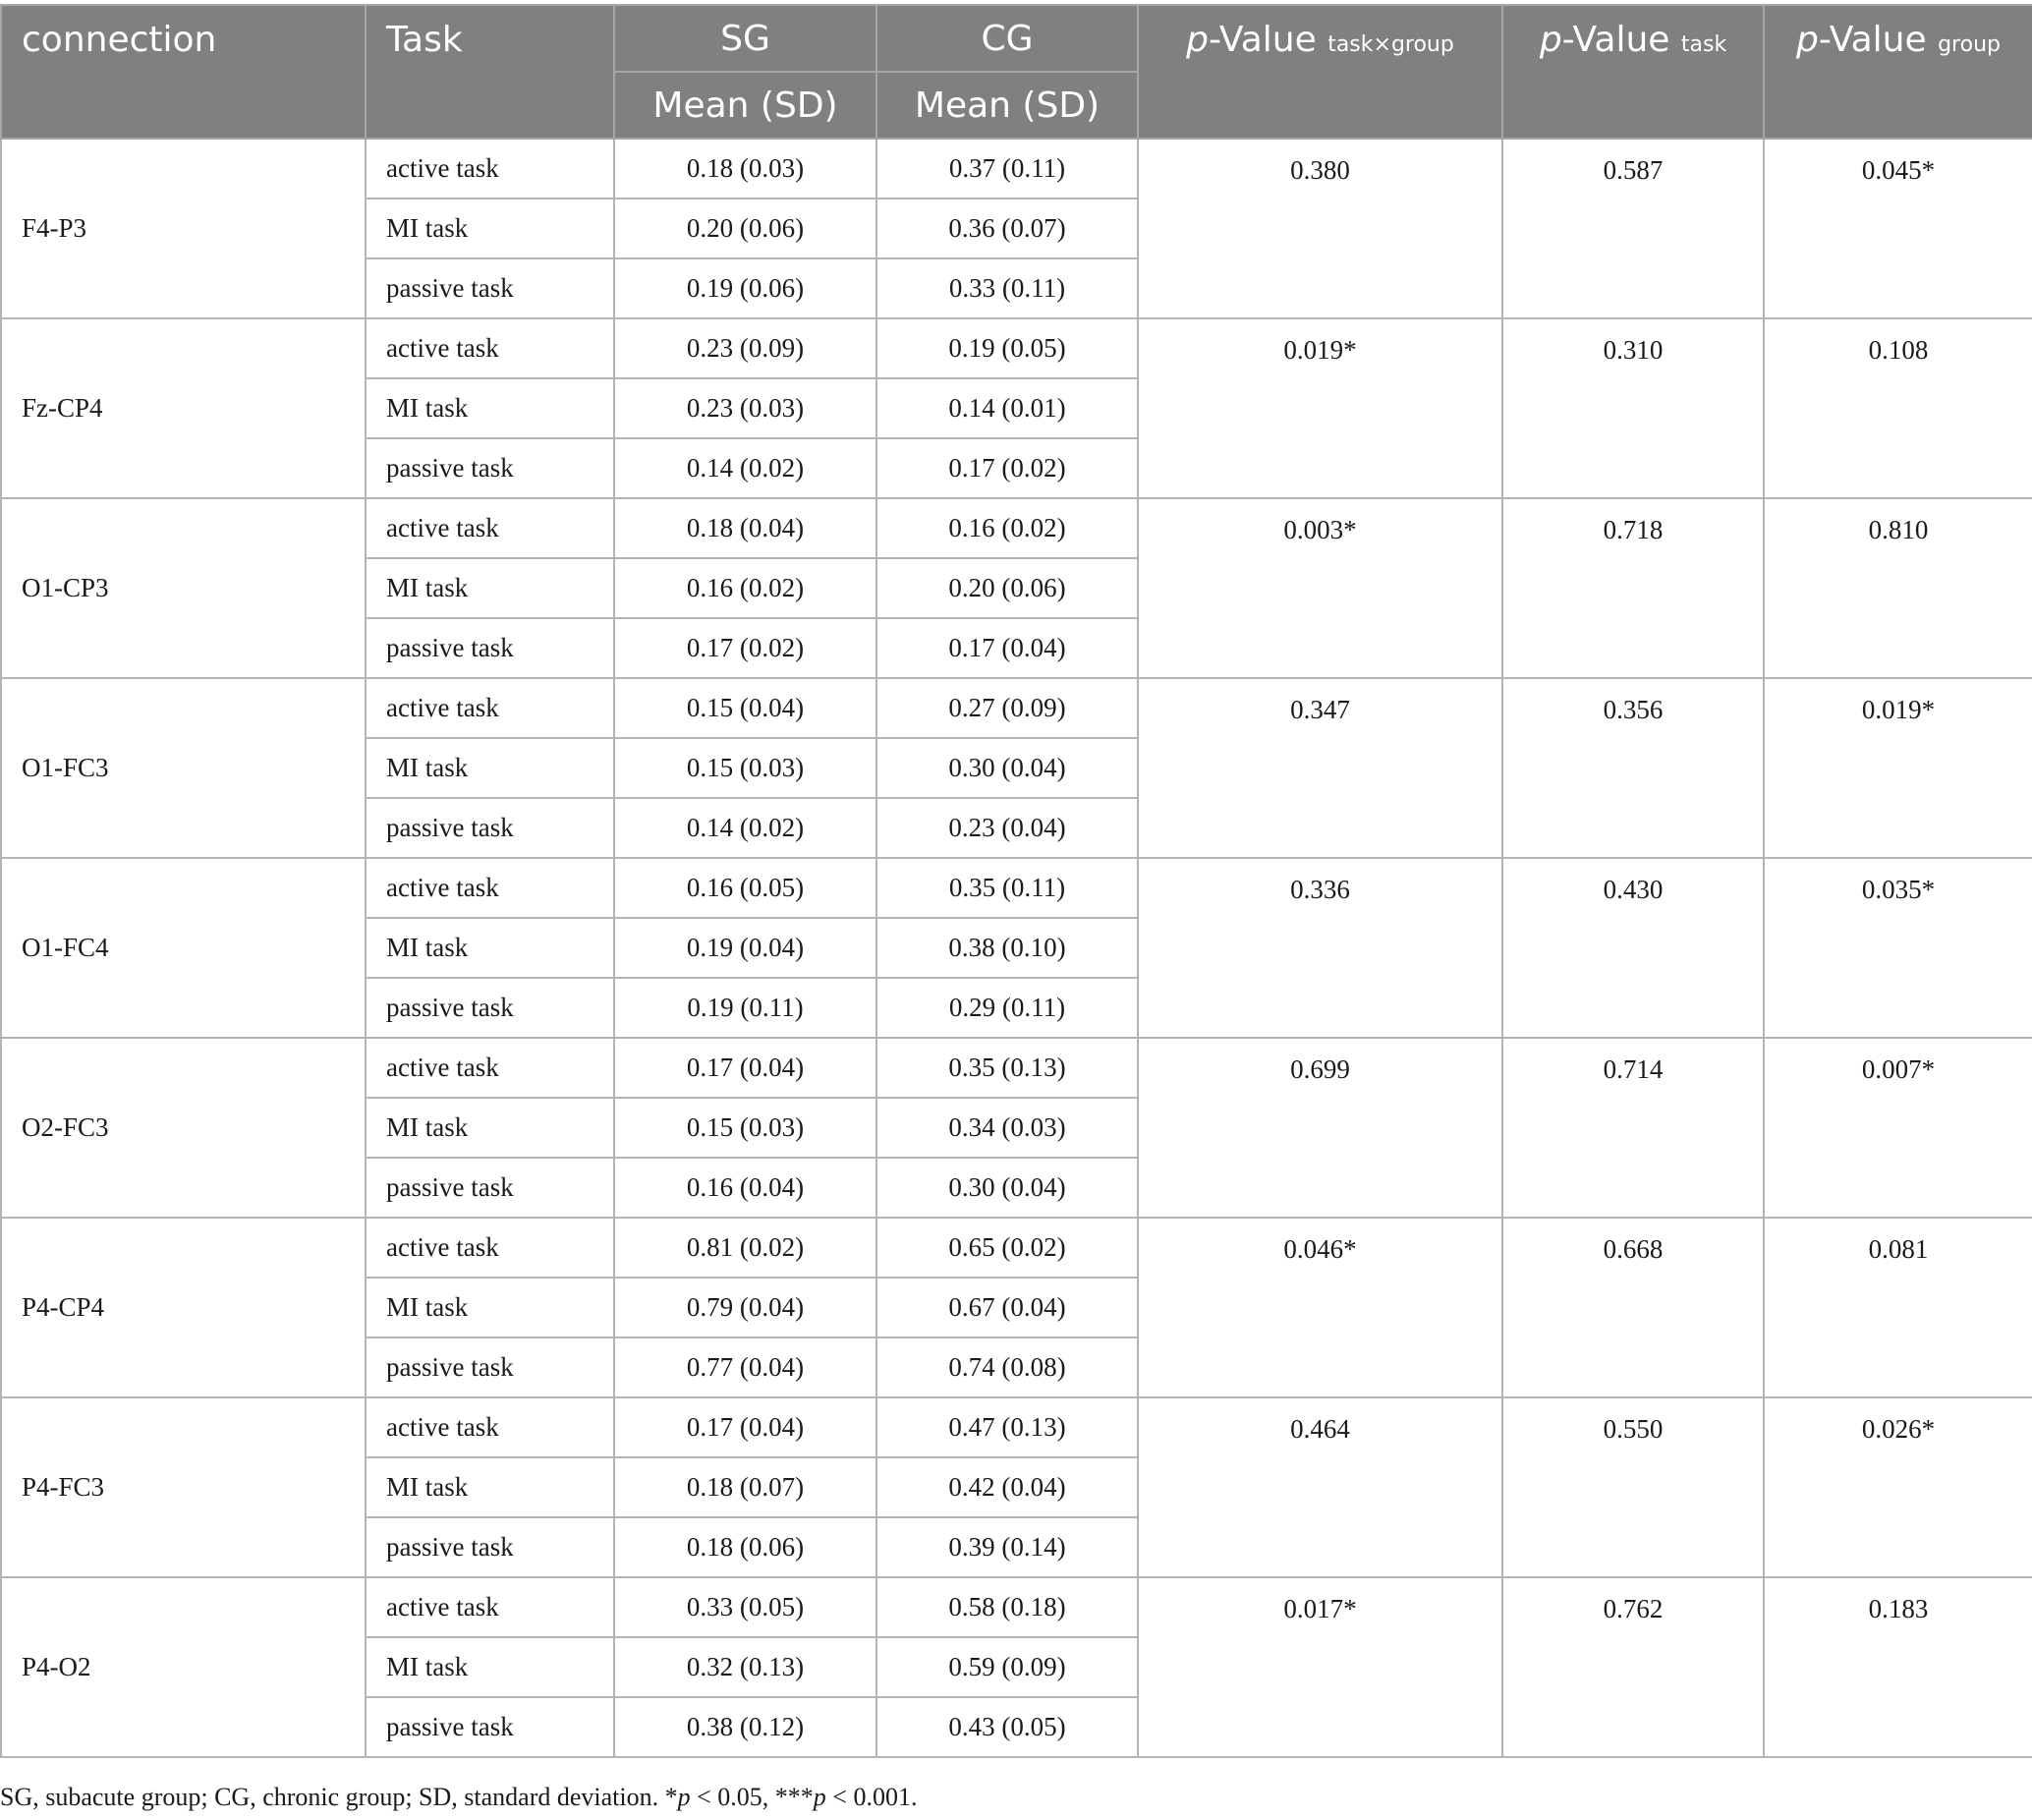  Describe the element at coordinates (1320, 72) in the screenshot. I see `header-p-value-interaction: p-Value task×group` at that location.